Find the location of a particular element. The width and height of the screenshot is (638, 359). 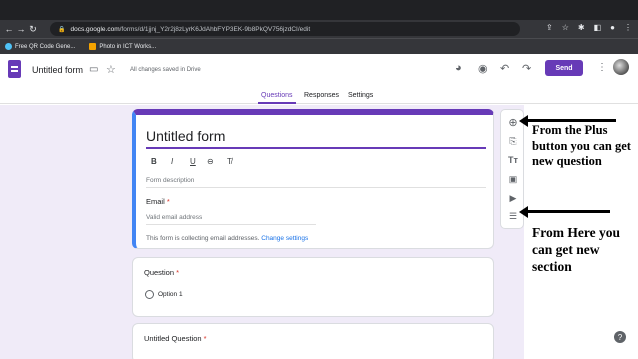

email-underline is located at coordinates (231, 224).